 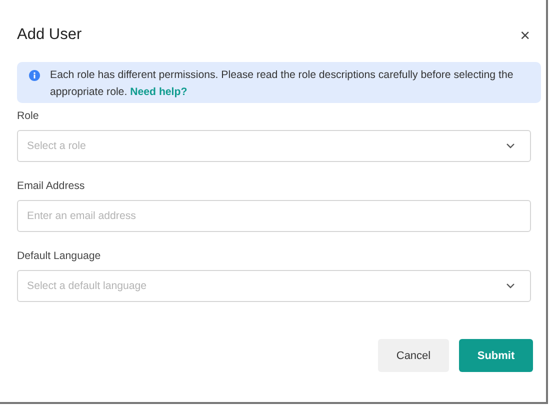 What do you see at coordinates (34, 75) in the screenshot?
I see `info-icon` at bounding box center [34, 75].